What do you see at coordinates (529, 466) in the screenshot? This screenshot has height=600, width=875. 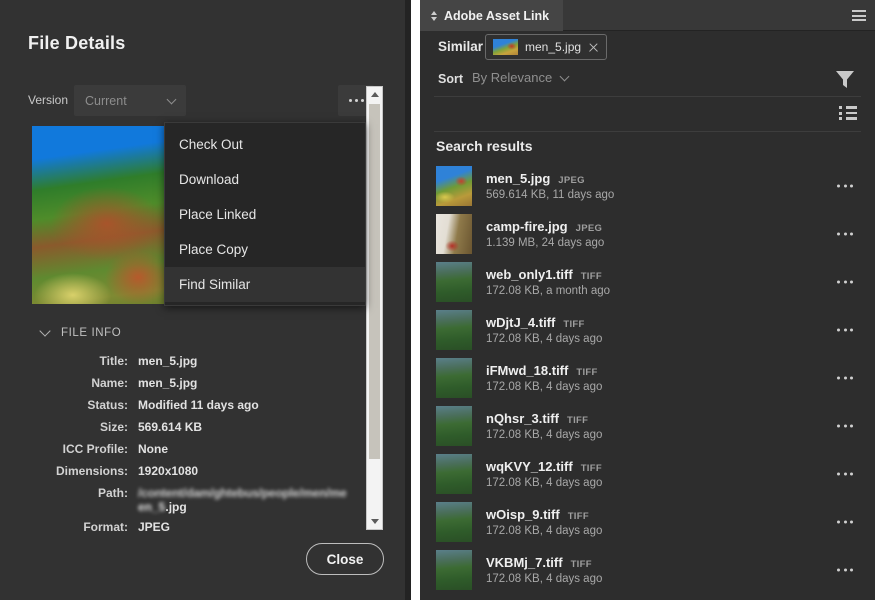 I see `result-name: wqKVY_12.tiff` at bounding box center [529, 466].